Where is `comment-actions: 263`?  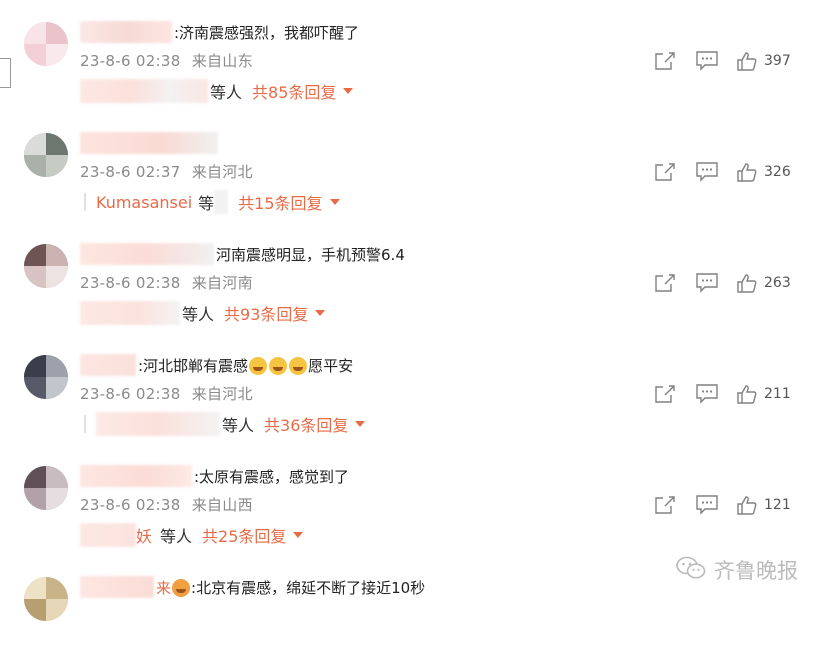
comment-actions: 263 is located at coordinates (727, 283).